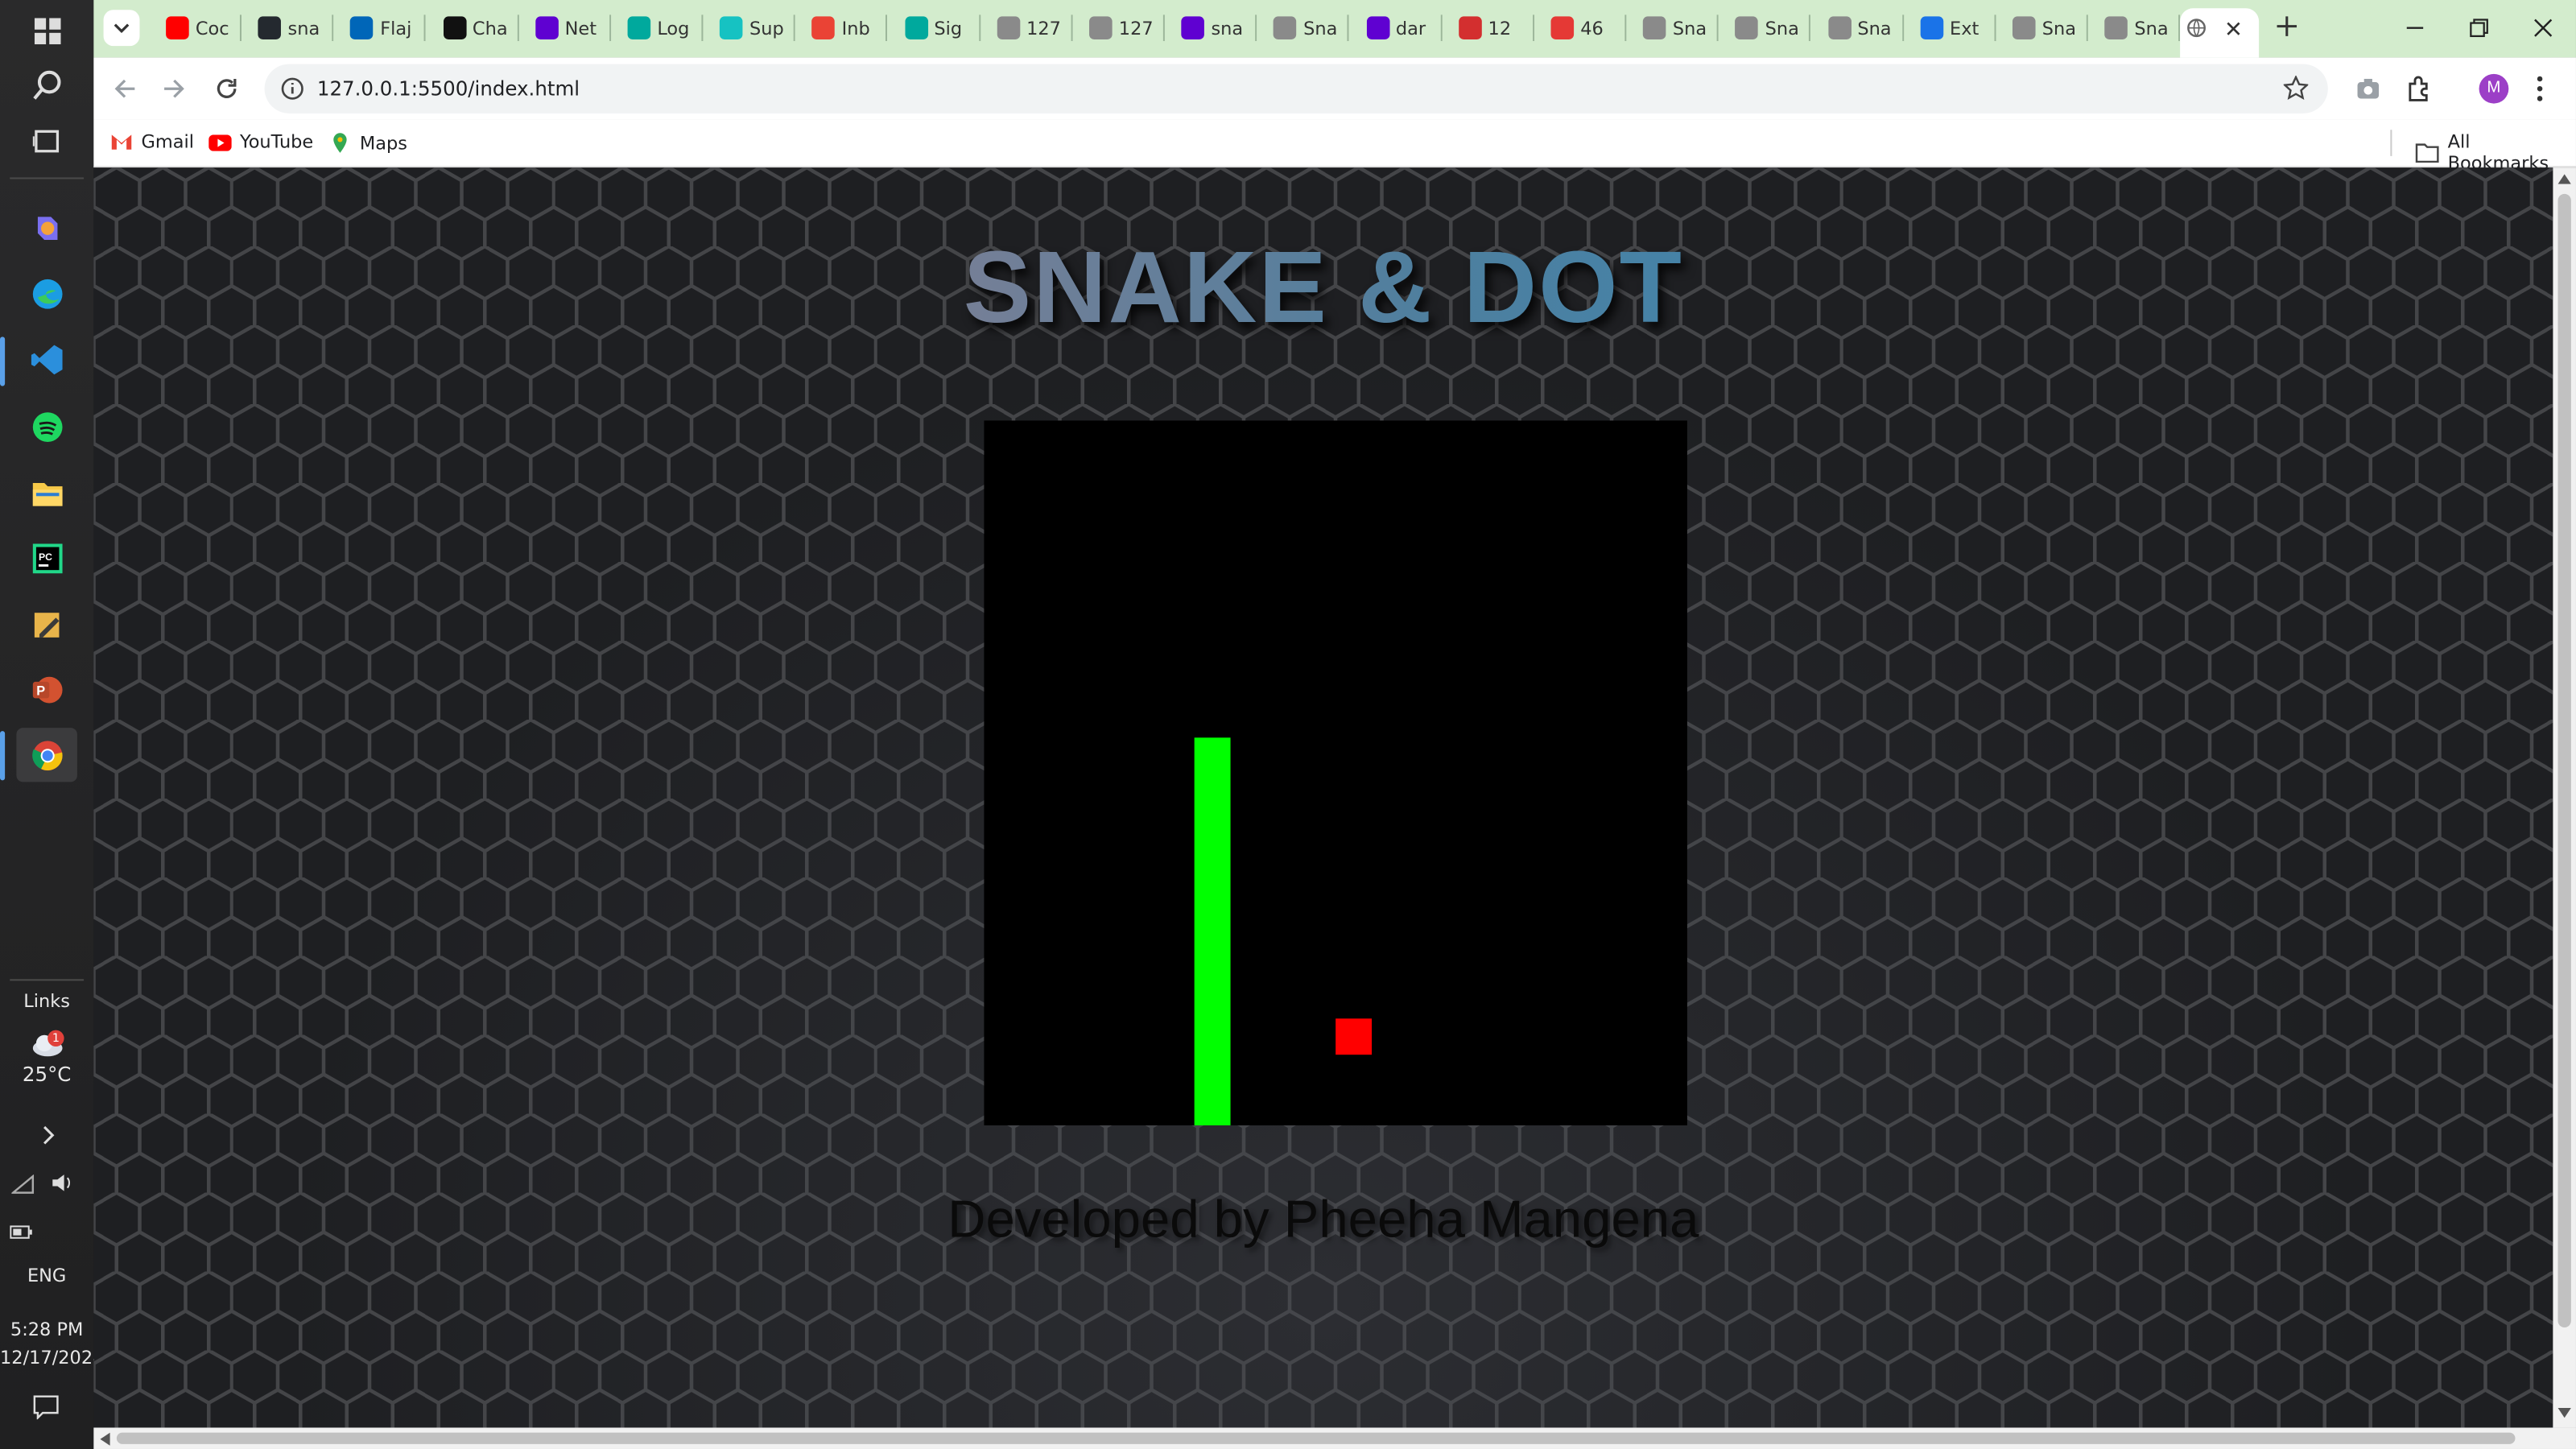  What do you see at coordinates (2494, 88) in the screenshot?
I see `profile-avatar: M` at bounding box center [2494, 88].